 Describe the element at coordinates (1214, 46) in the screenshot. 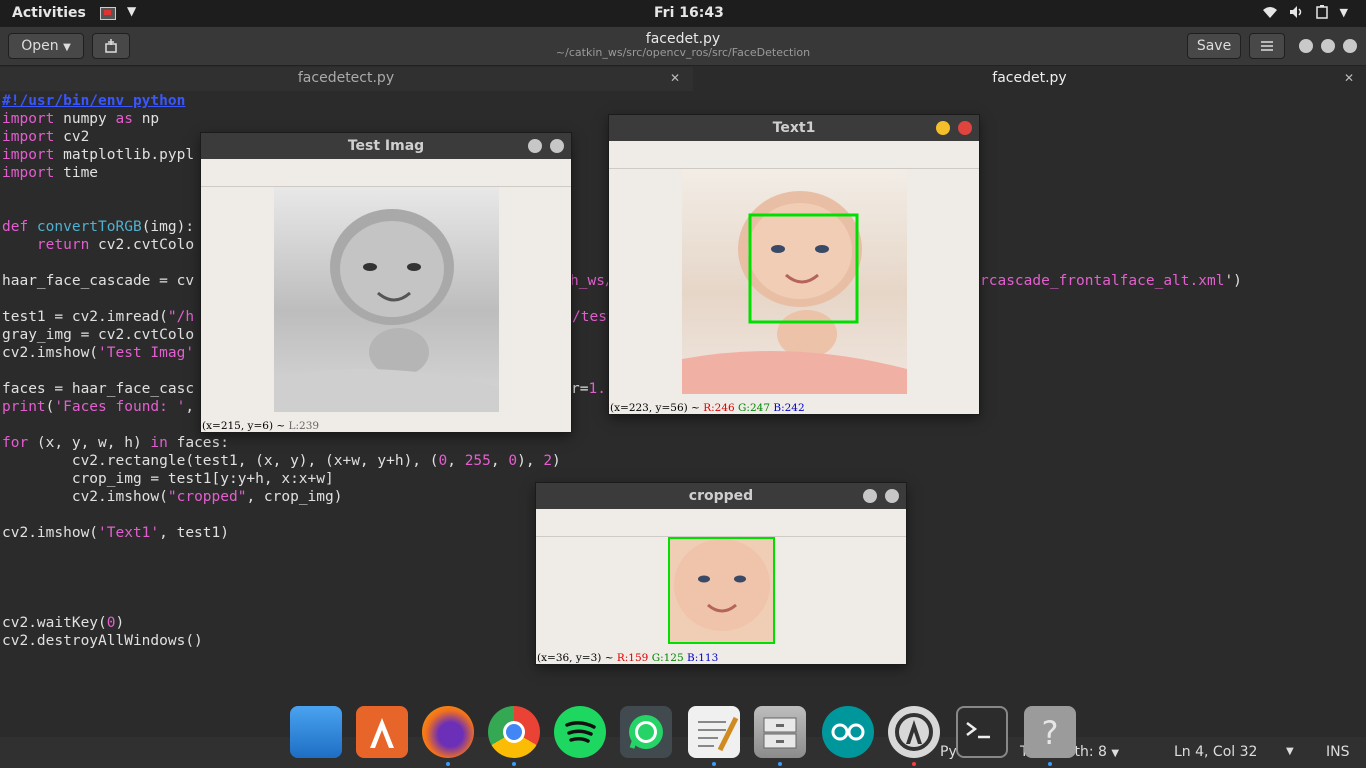

I see `save-button: Save` at that location.